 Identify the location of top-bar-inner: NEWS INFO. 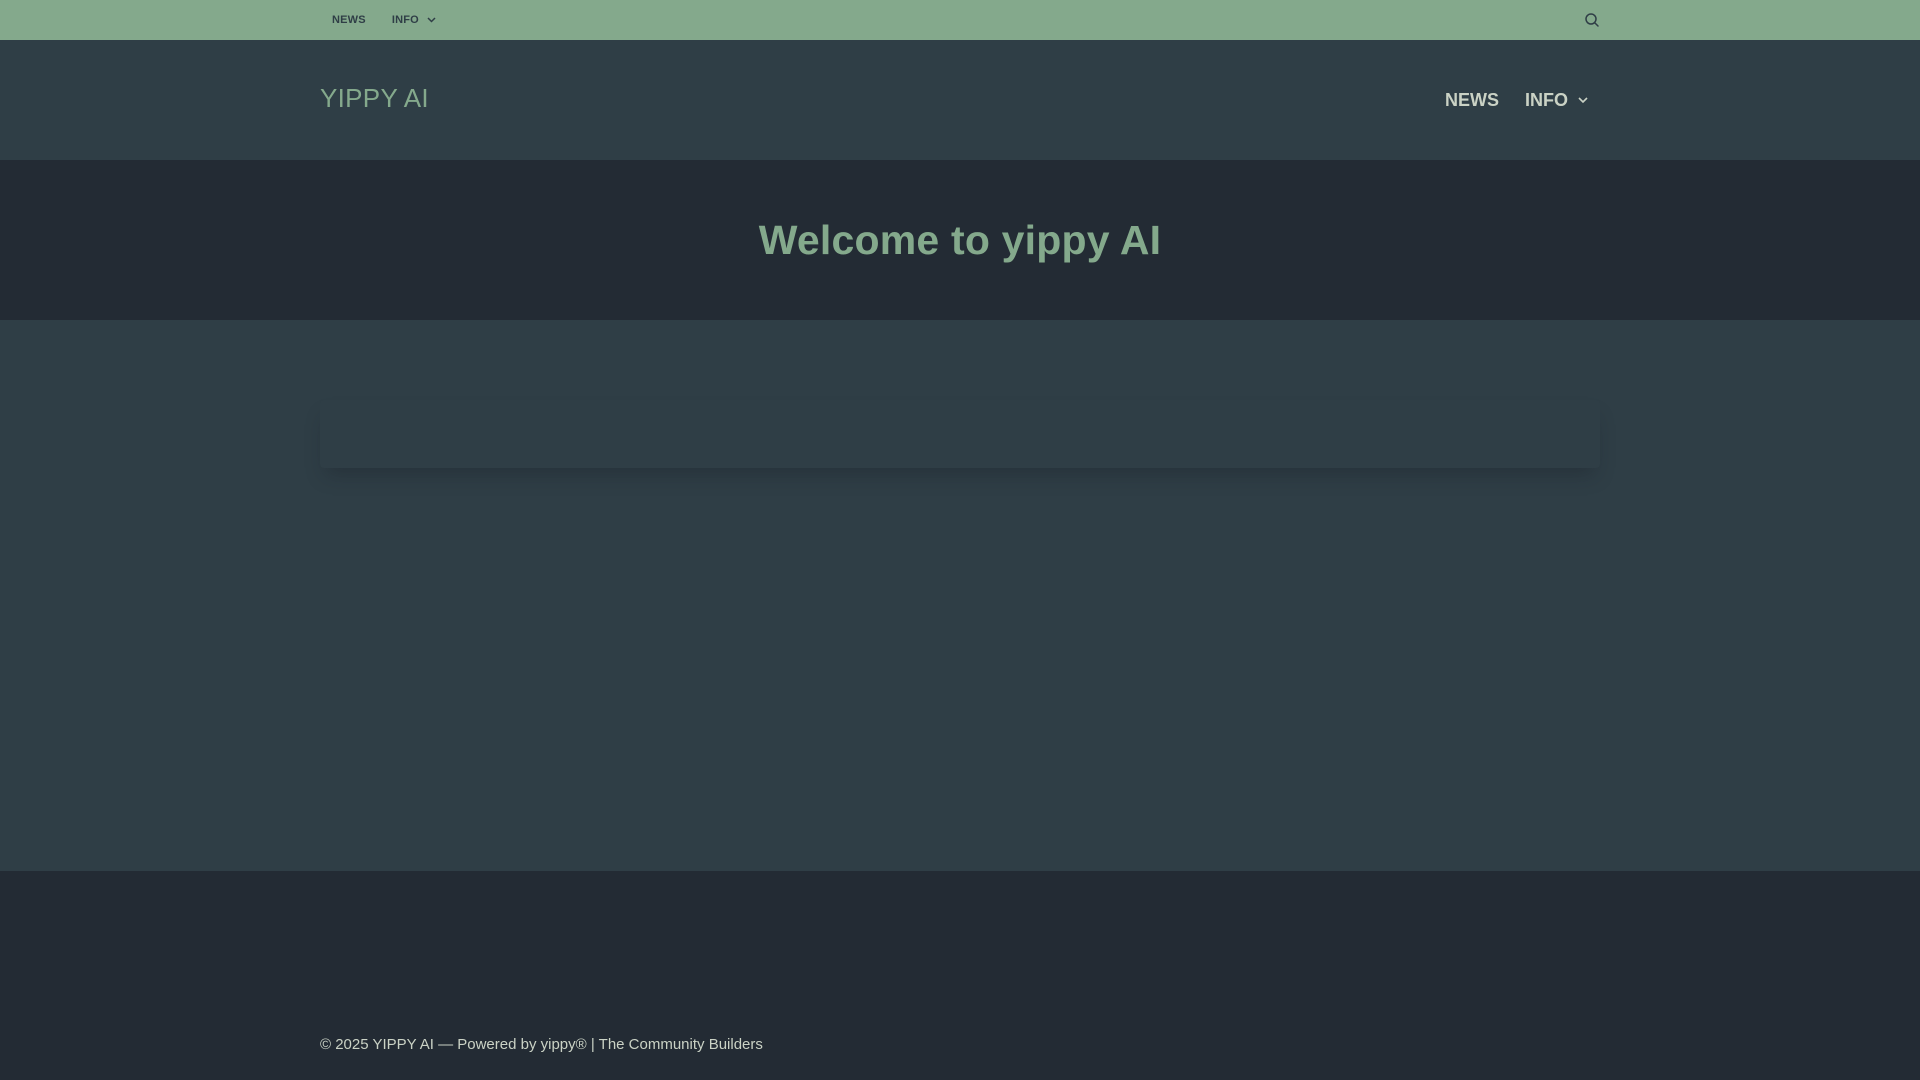
(960, 20).